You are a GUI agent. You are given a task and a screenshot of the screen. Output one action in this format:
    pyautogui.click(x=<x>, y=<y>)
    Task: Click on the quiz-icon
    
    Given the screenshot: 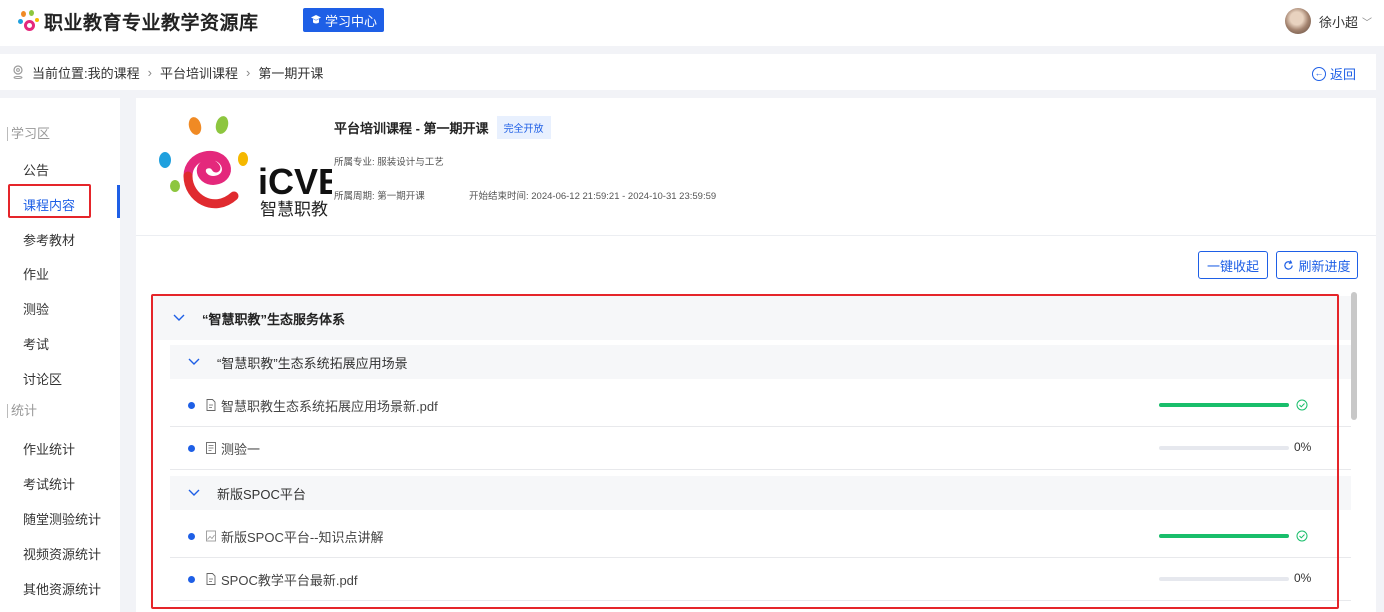 What is the action you would take?
    pyautogui.click(x=211, y=448)
    